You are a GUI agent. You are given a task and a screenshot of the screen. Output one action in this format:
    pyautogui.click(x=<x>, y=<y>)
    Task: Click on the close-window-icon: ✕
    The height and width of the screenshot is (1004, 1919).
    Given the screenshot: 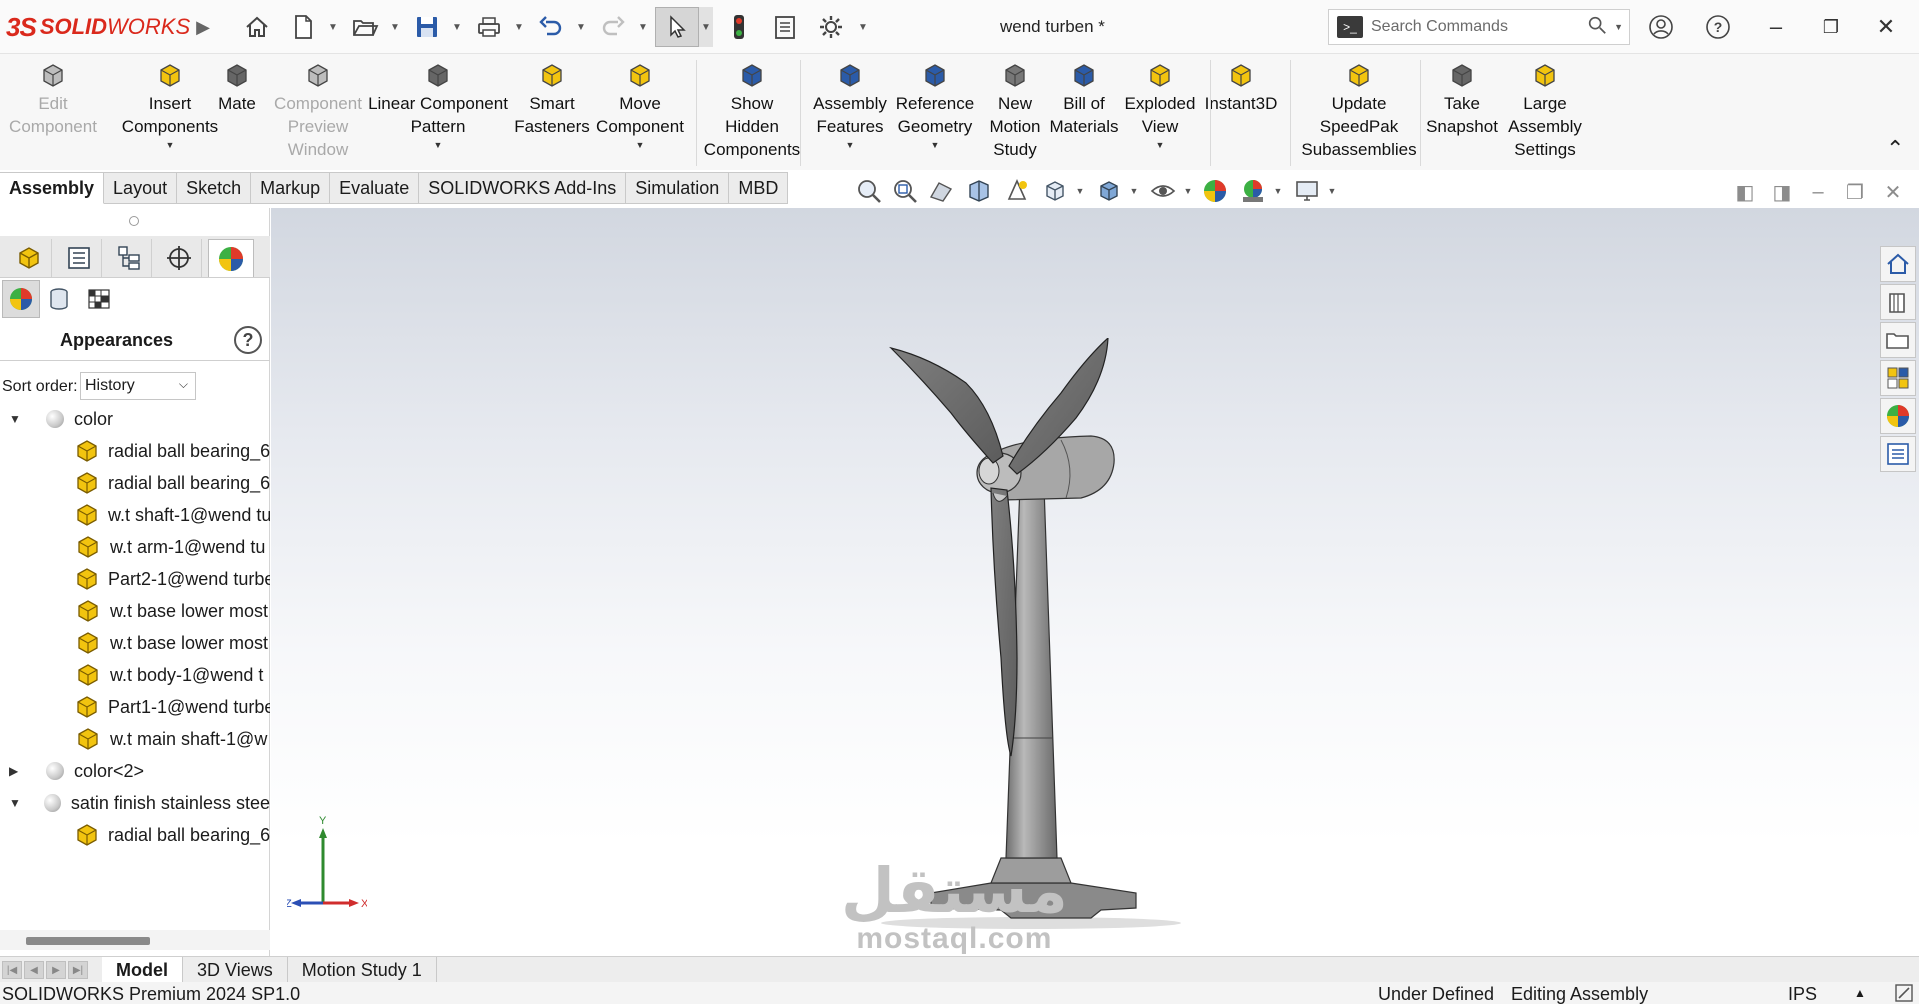 What is the action you would take?
    pyautogui.click(x=1886, y=27)
    